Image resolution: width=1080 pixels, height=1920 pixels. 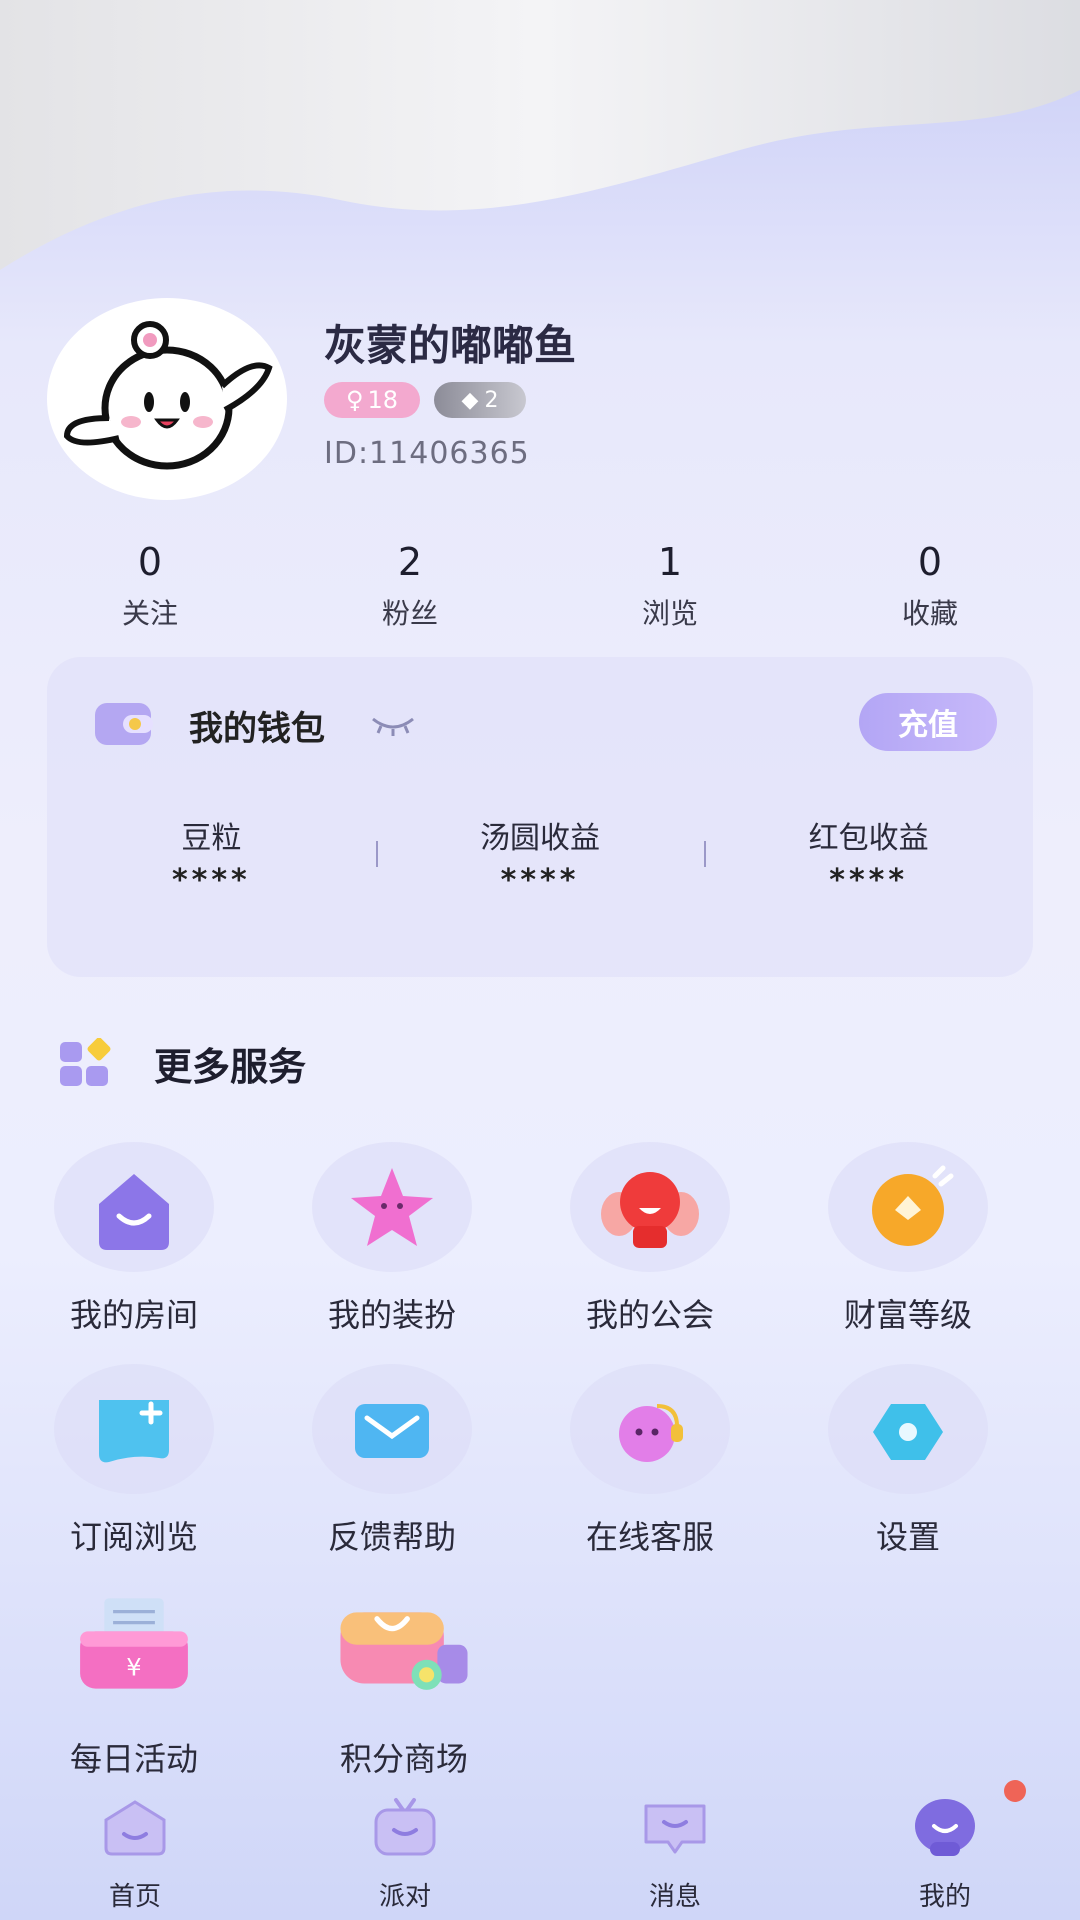 I want to click on wallet-item-label: 汤圆收益, so click(x=540, y=838).